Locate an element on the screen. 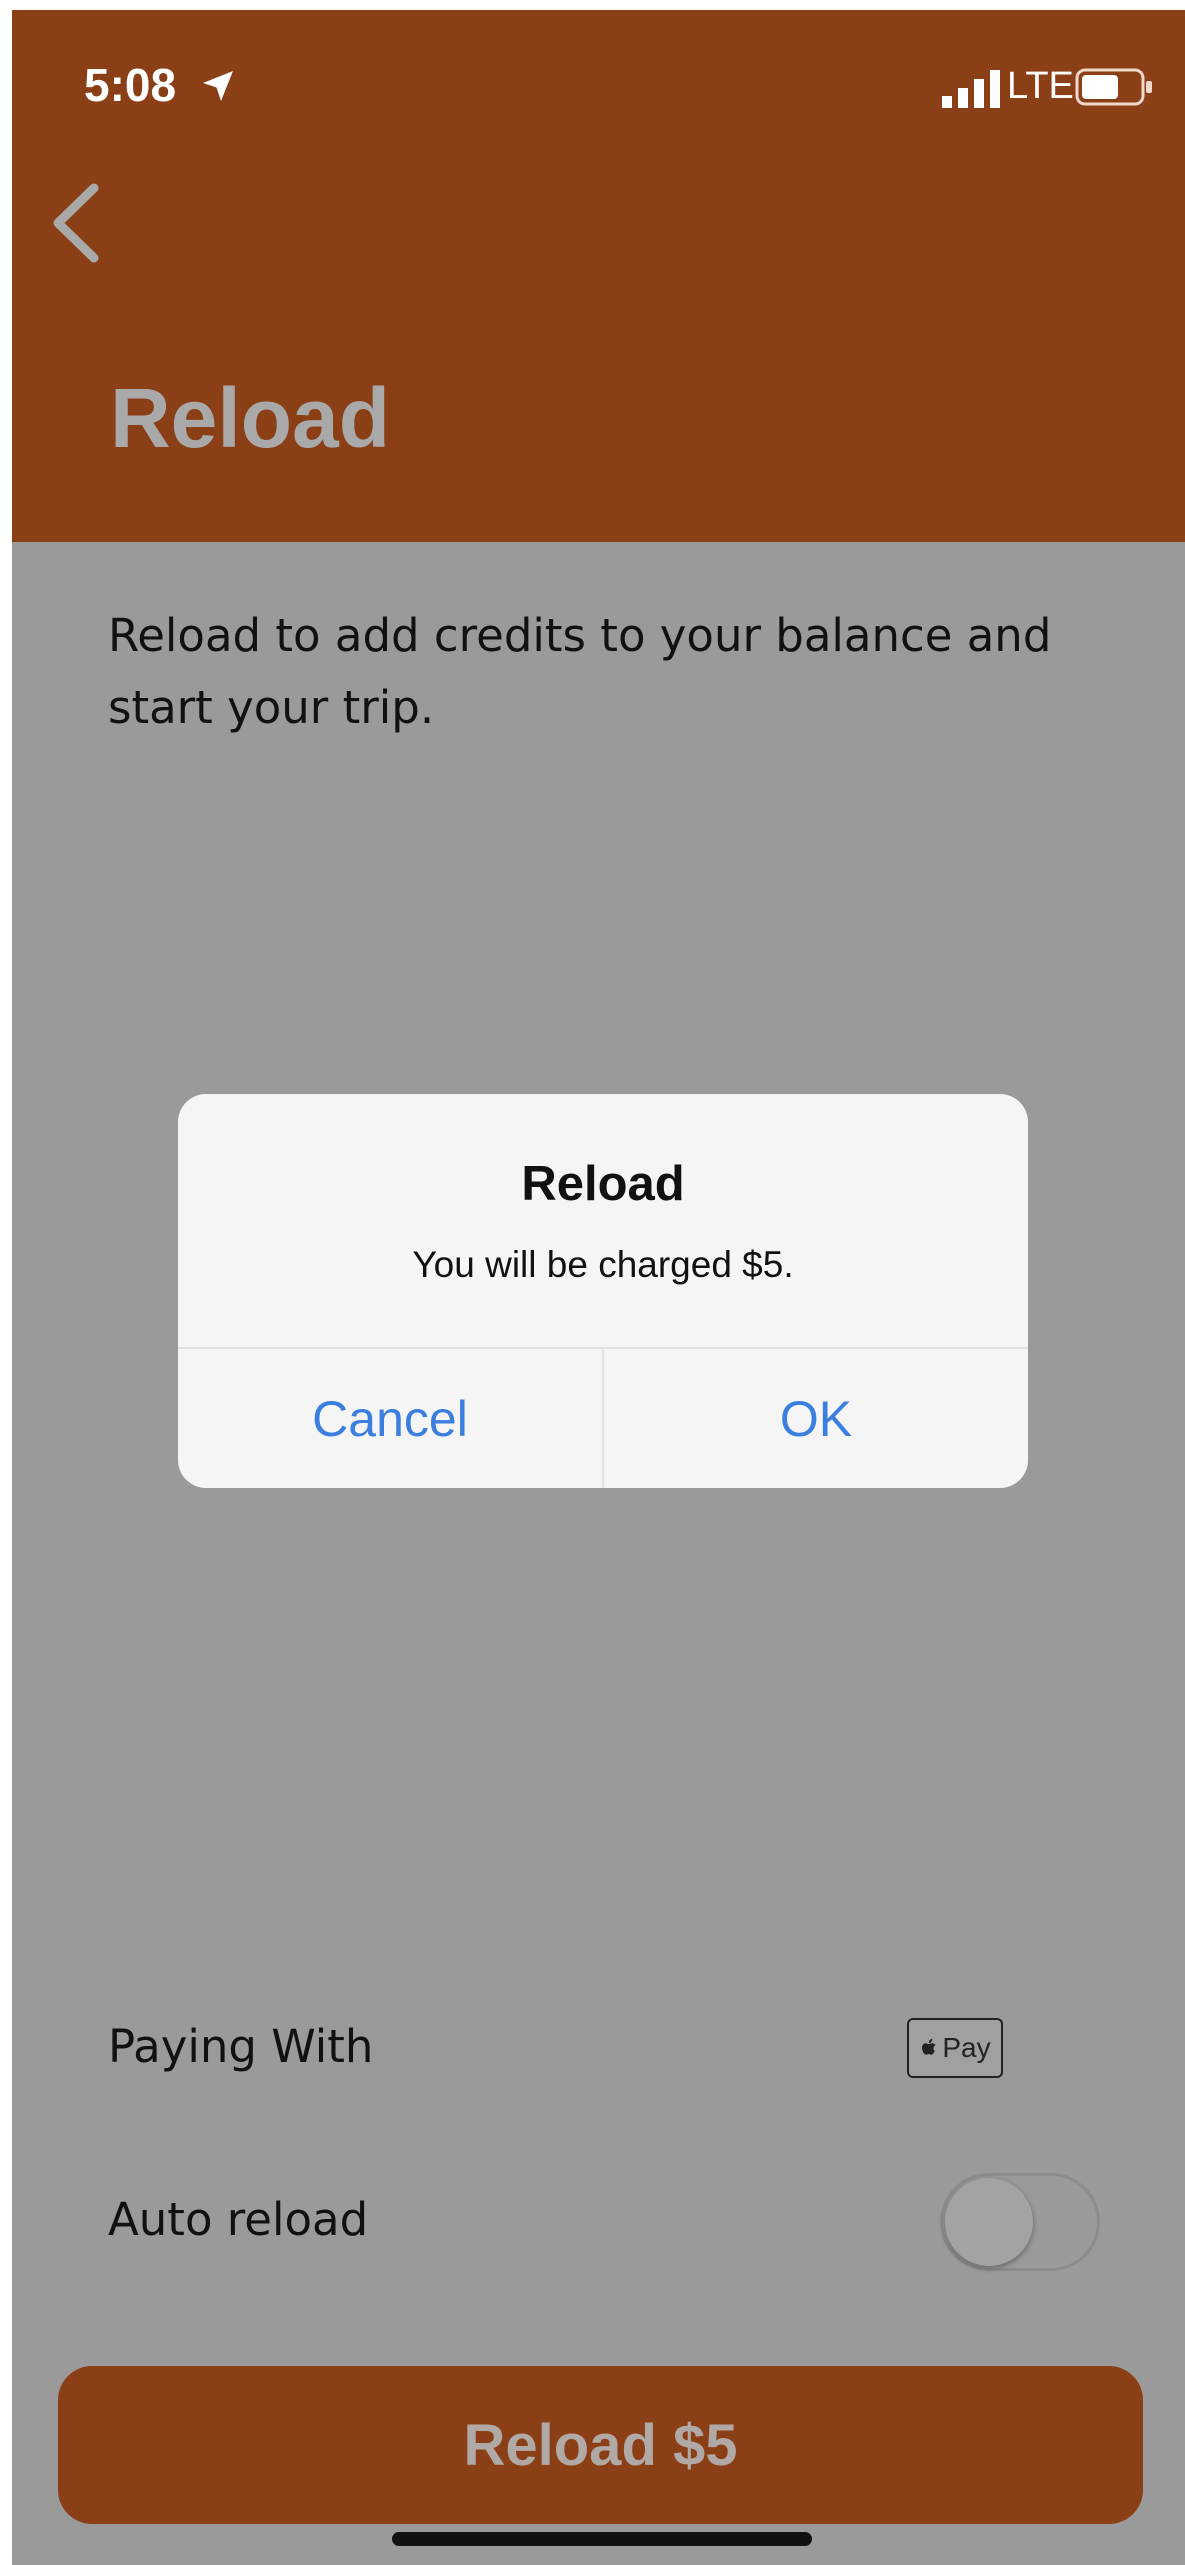 Image resolution: width=1185 pixels, height=2565 pixels. signal-bars-icon is located at coordinates (971, 89).